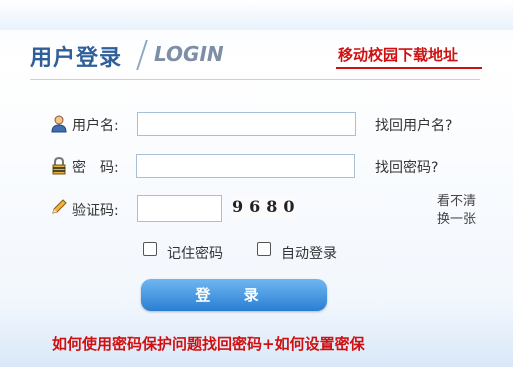 This screenshot has width=513, height=367. What do you see at coordinates (95, 126) in the screenshot?
I see `username-label: 用户名:` at bounding box center [95, 126].